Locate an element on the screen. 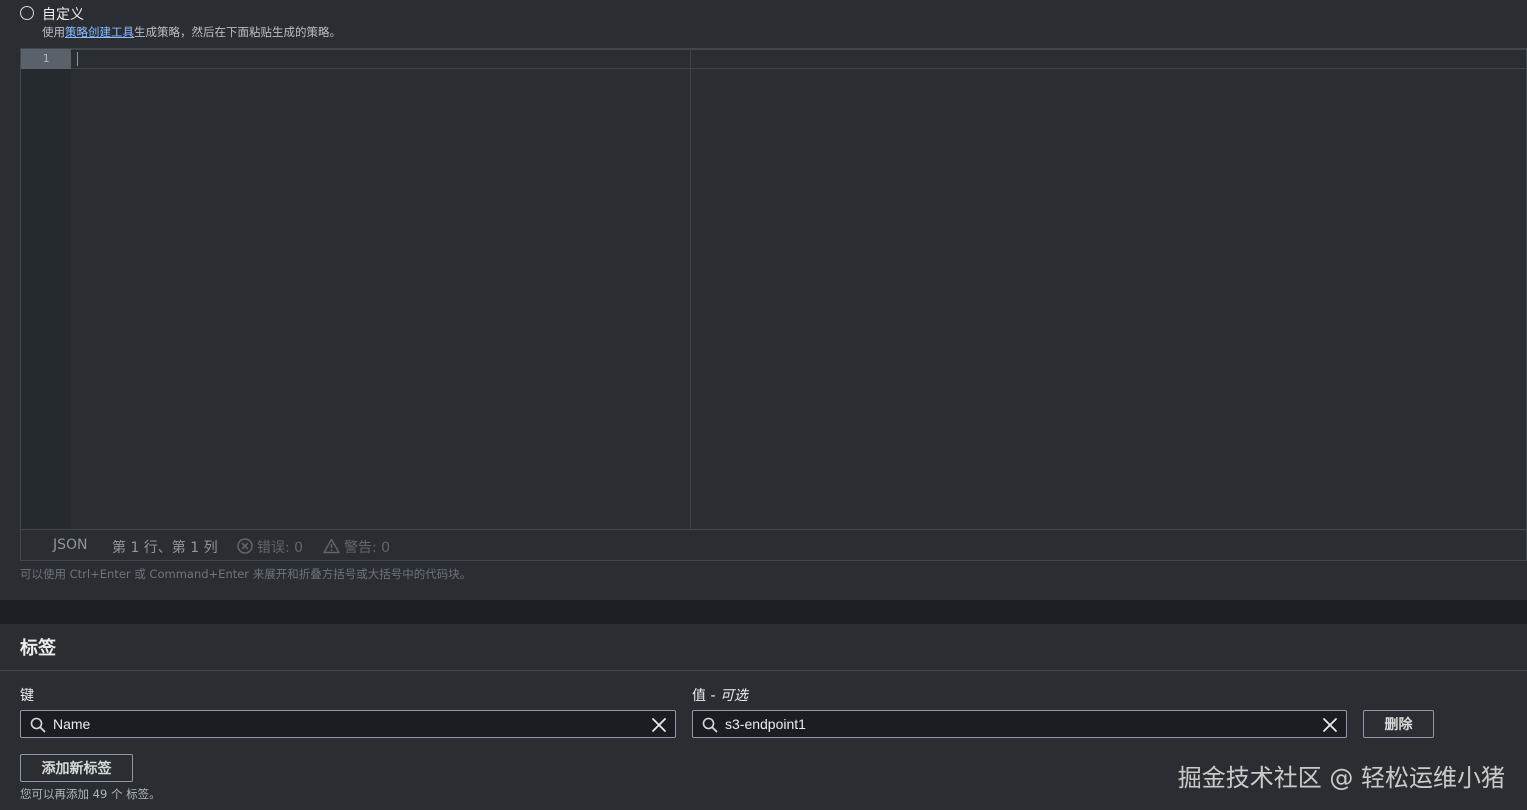  error-circle-icon is located at coordinates (245, 546).